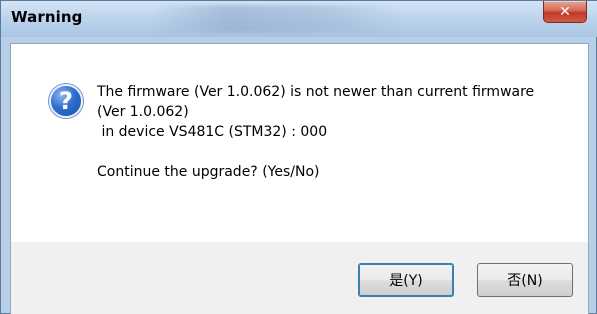 The height and width of the screenshot is (314, 597). What do you see at coordinates (212, 132) in the screenshot?
I see `message-line-3: in device VS481C (STM32) : 000` at bounding box center [212, 132].